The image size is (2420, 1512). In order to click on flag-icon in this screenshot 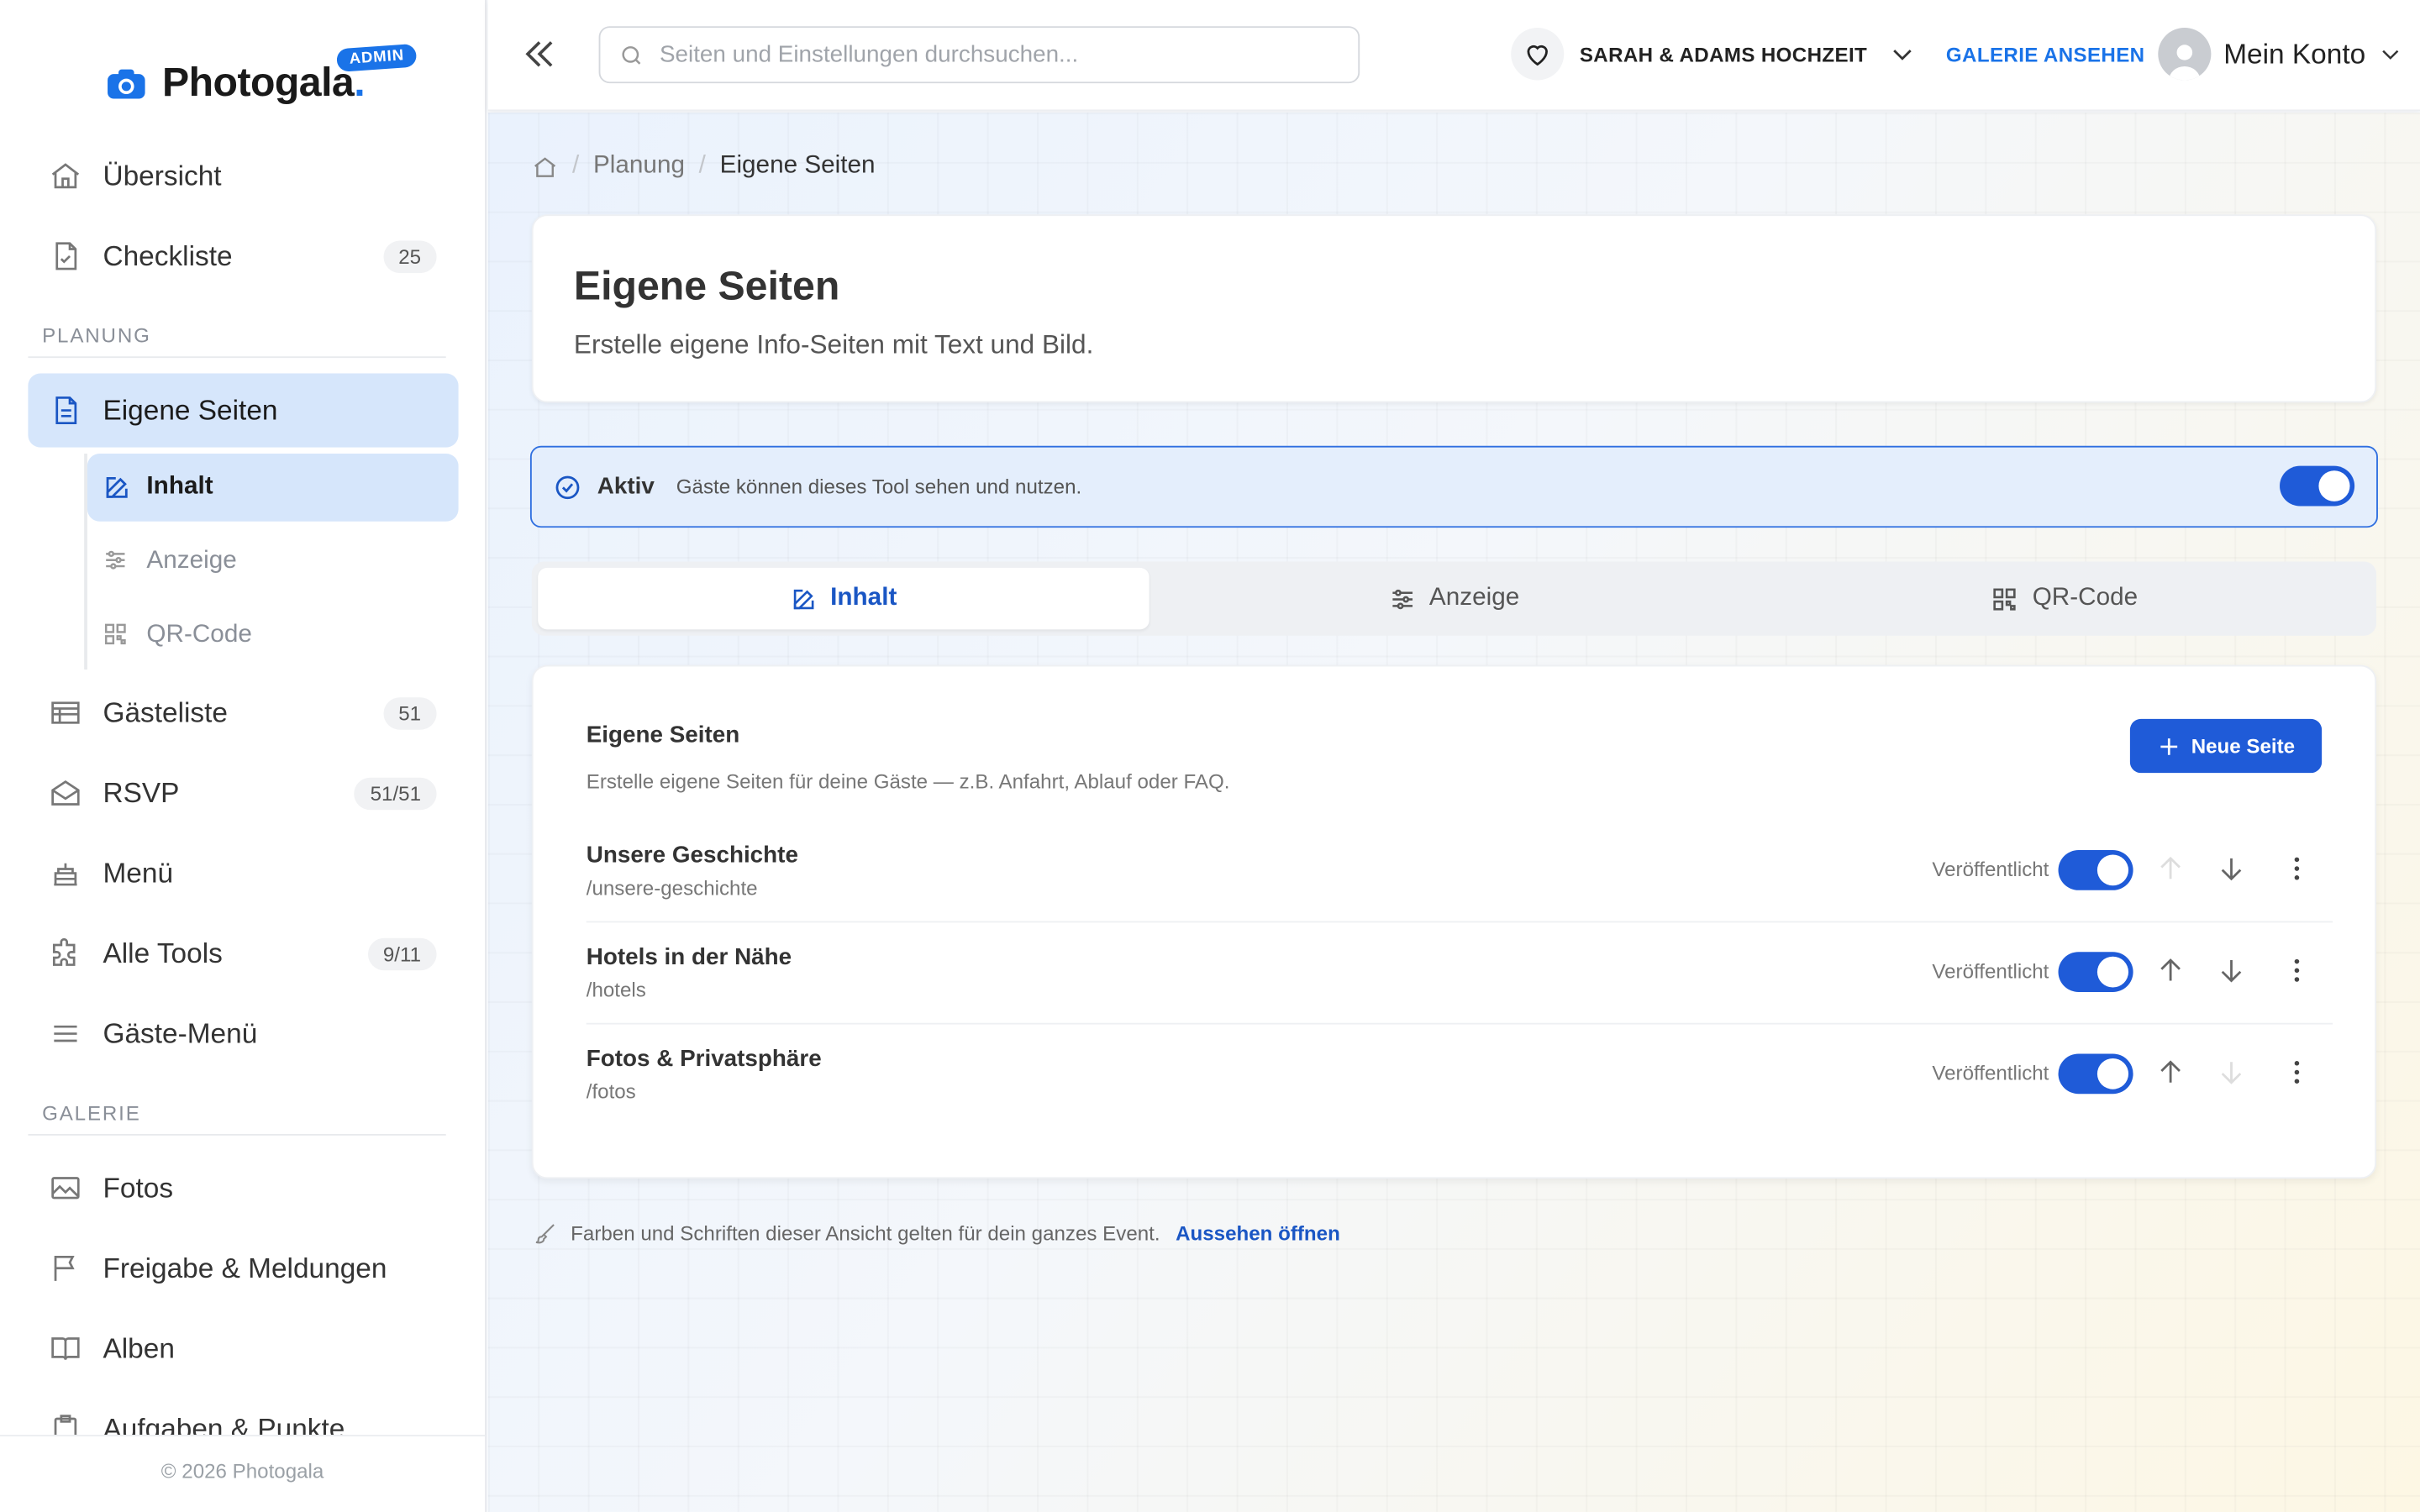, I will do `click(66, 1268)`.